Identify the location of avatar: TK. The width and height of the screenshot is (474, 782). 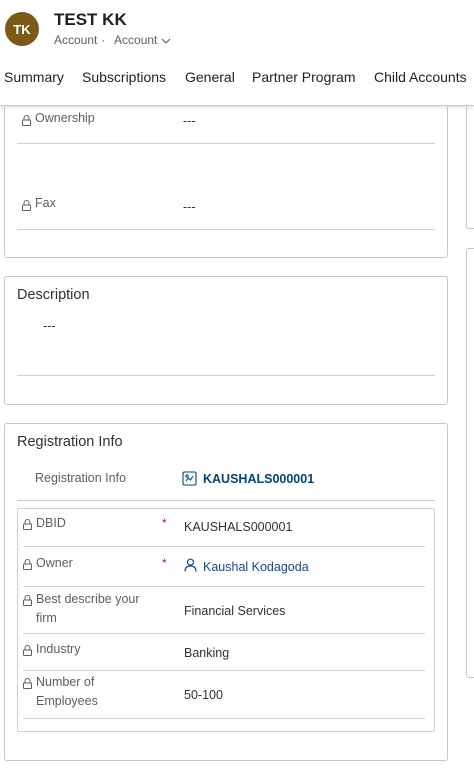
(22, 29).